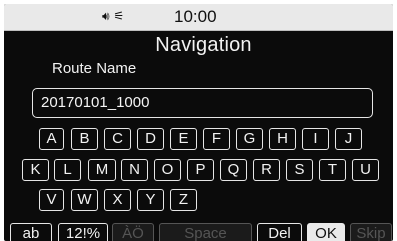 The image size is (397, 241). Describe the element at coordinates (117, 200) in the screenshot. I see `key-x: X` at that location.